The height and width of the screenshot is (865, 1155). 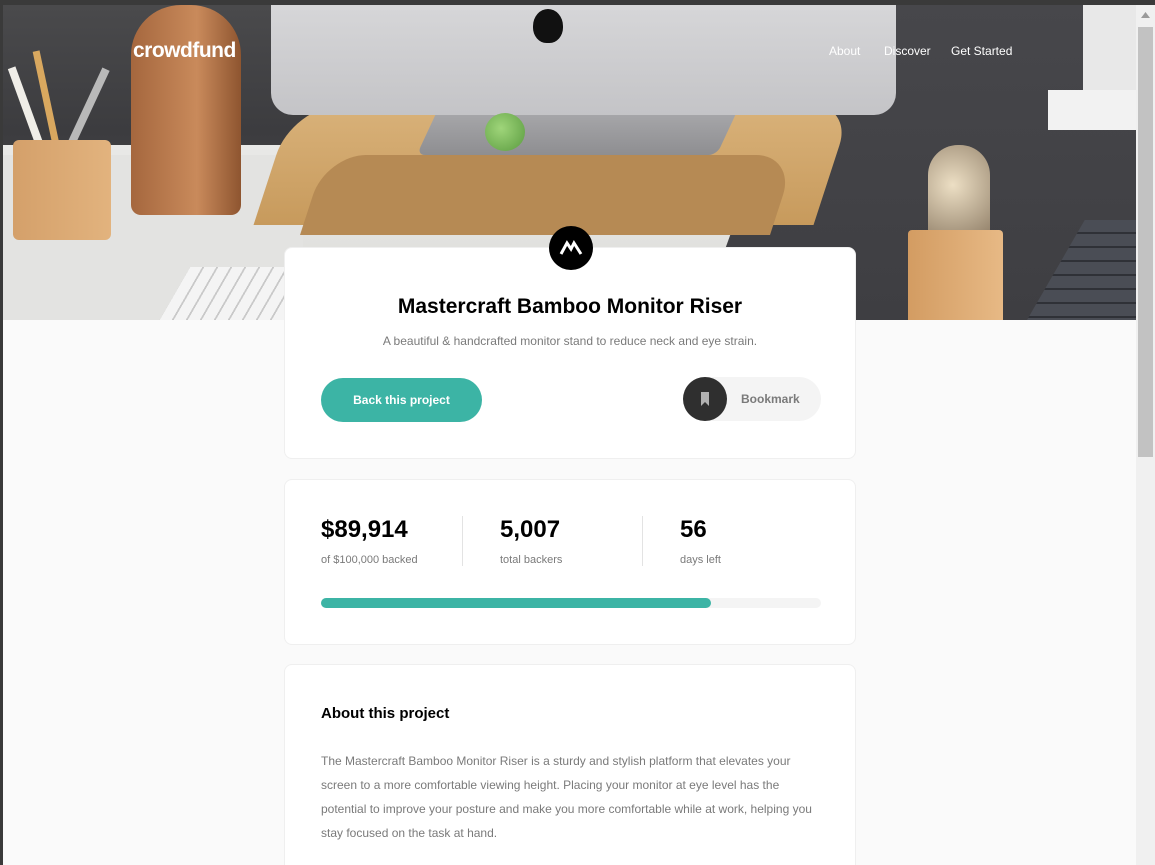 What do you see at coordinates (907, 51) in the screenshot?
I see `nav-link-discover: Discover` at bounding box center [907, 51].